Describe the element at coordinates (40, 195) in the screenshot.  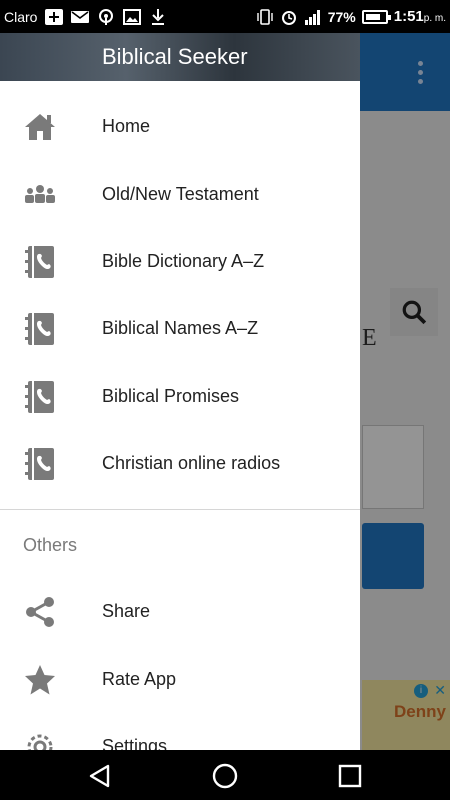
I see `people-icon` at that location.